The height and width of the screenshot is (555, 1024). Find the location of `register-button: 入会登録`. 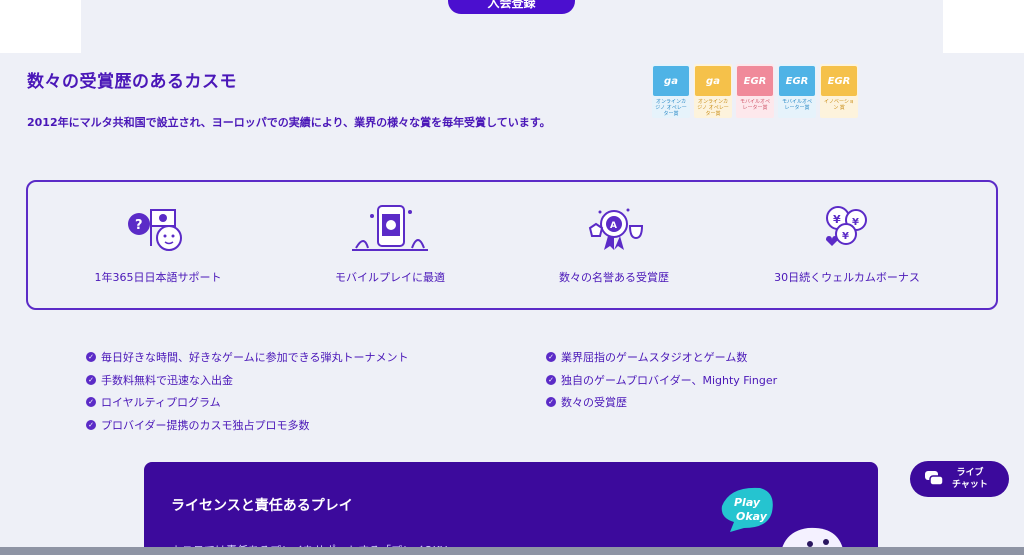

register-button: 入会登録 is located at coordinates (511, 7).